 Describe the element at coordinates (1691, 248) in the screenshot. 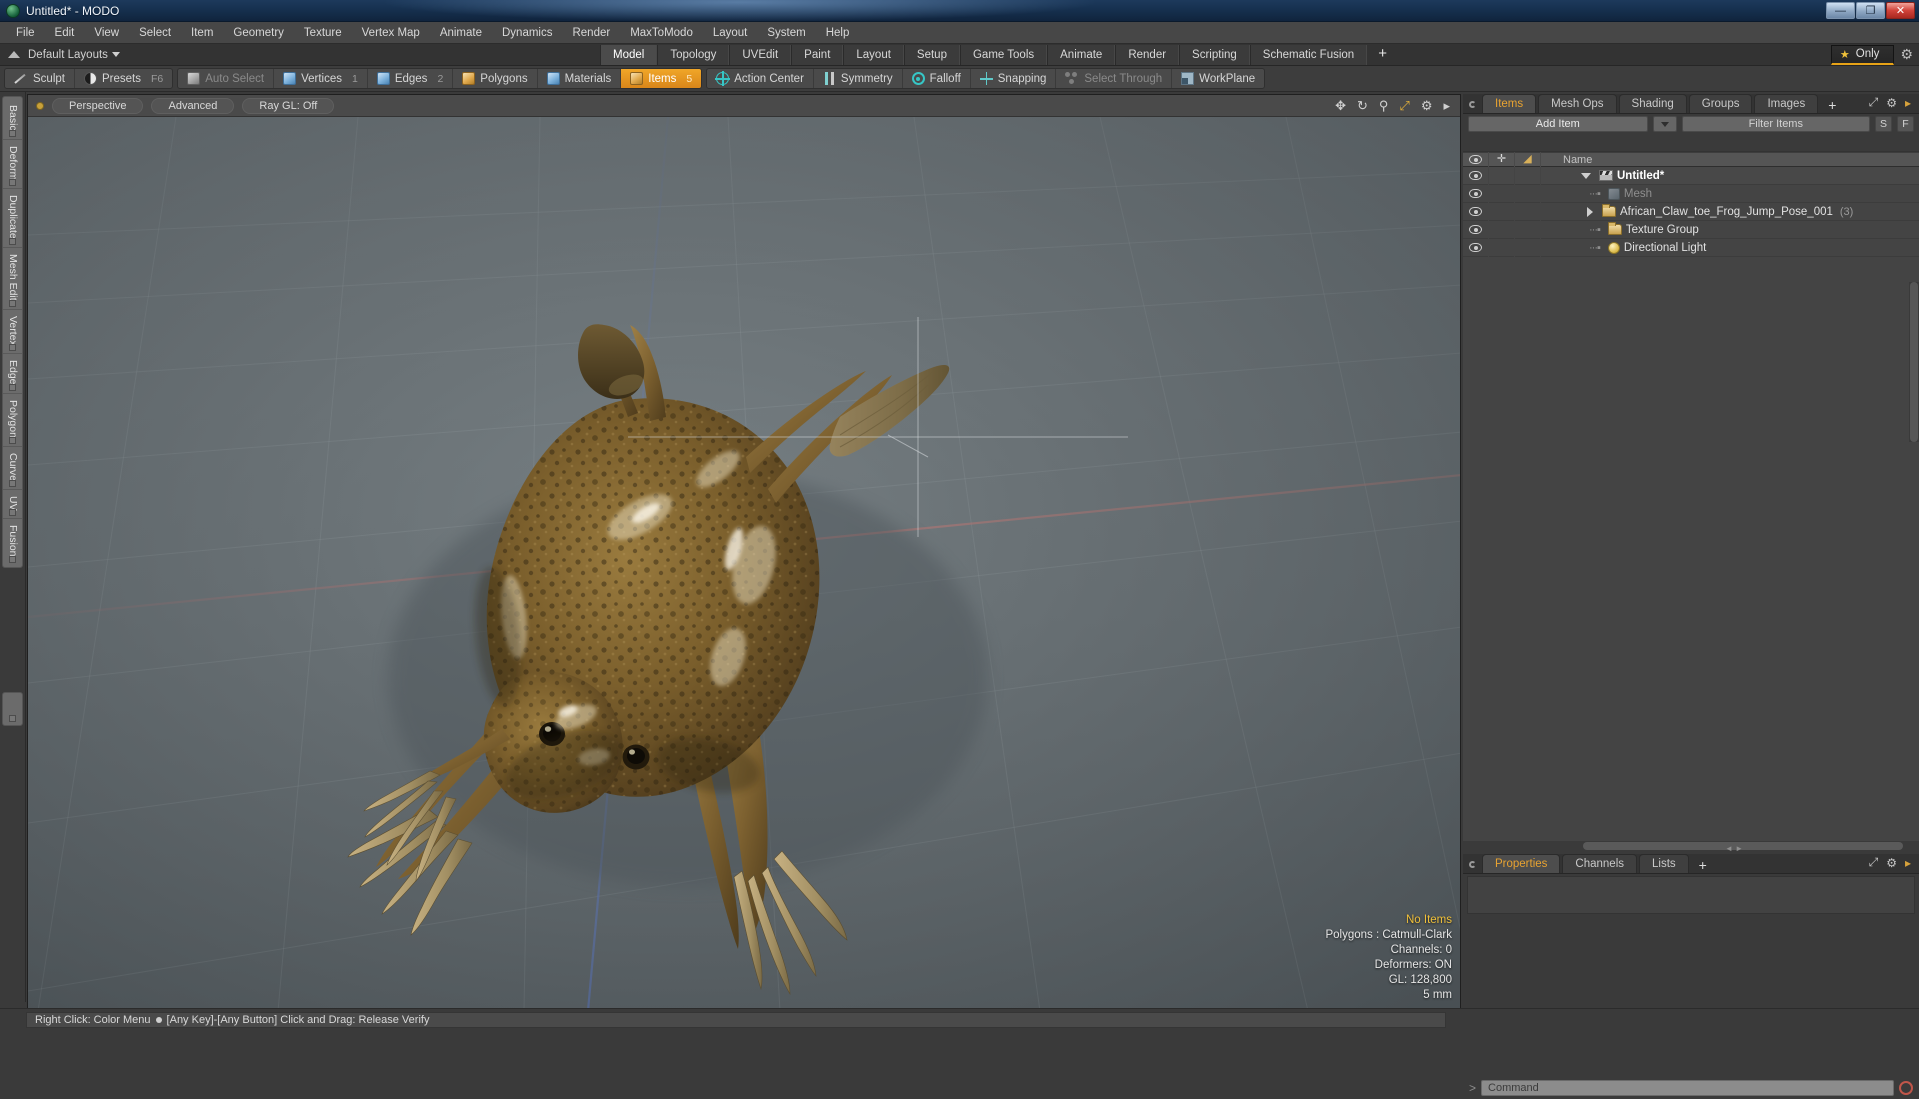

I see `table-row: ···▪ Directional Light` at that location.